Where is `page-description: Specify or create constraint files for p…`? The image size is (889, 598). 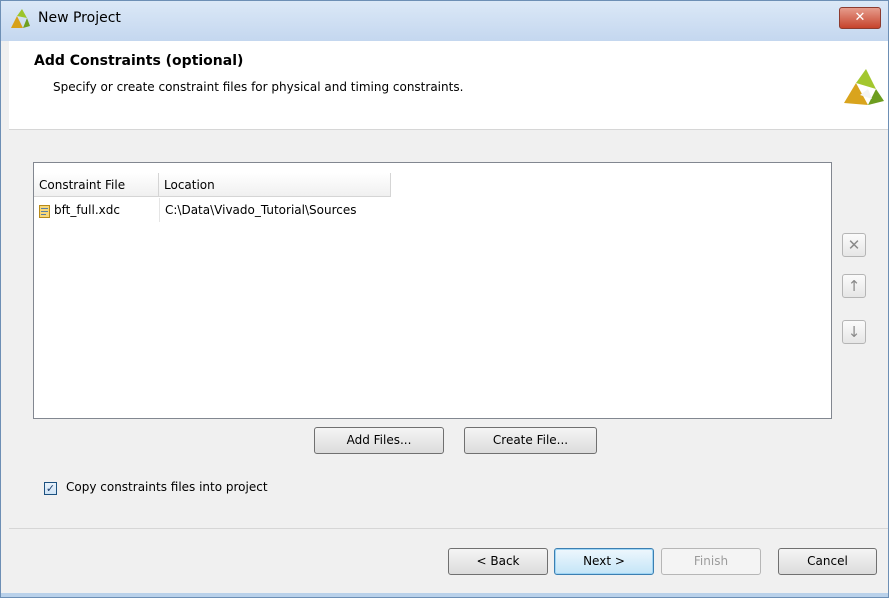 page-description: Specify or create constraint files for p… is located at coordinates (258, 87).